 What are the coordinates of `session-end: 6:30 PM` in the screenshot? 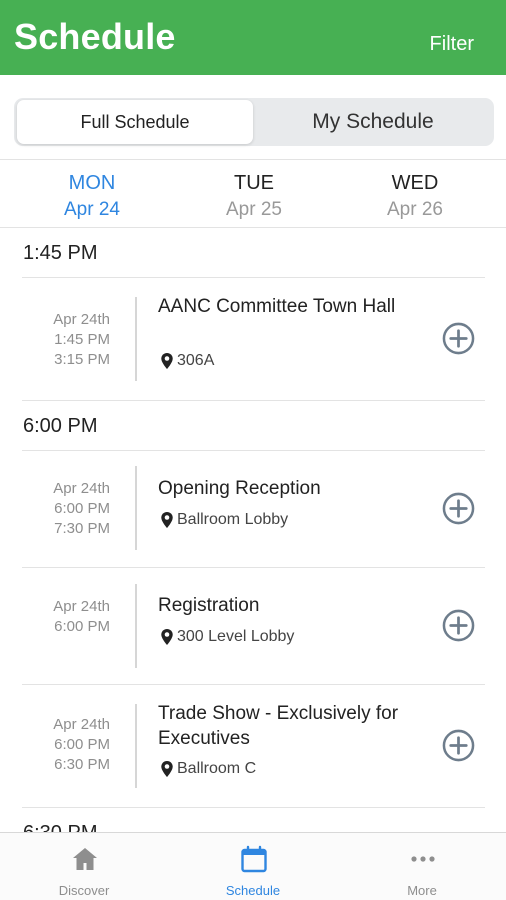 It's located at (82, 764).